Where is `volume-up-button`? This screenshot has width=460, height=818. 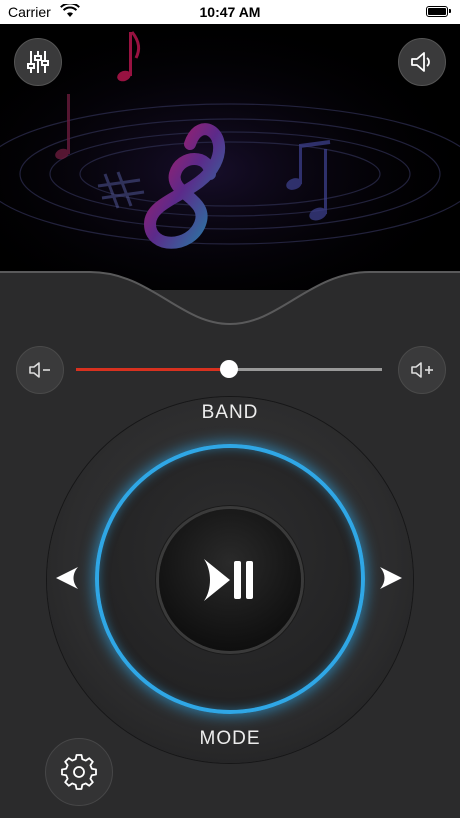
volume-up-button is located at coordinates (422, 370).